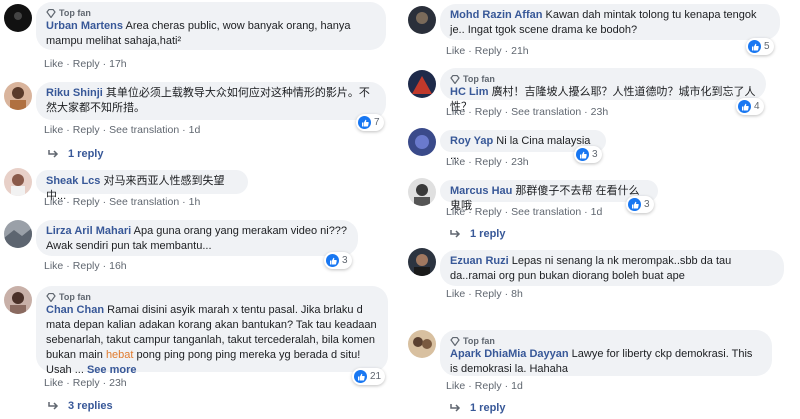 This screenshot has height=419, width=800. I want to click on comment-author: Roy Yap, so click(471, 141).